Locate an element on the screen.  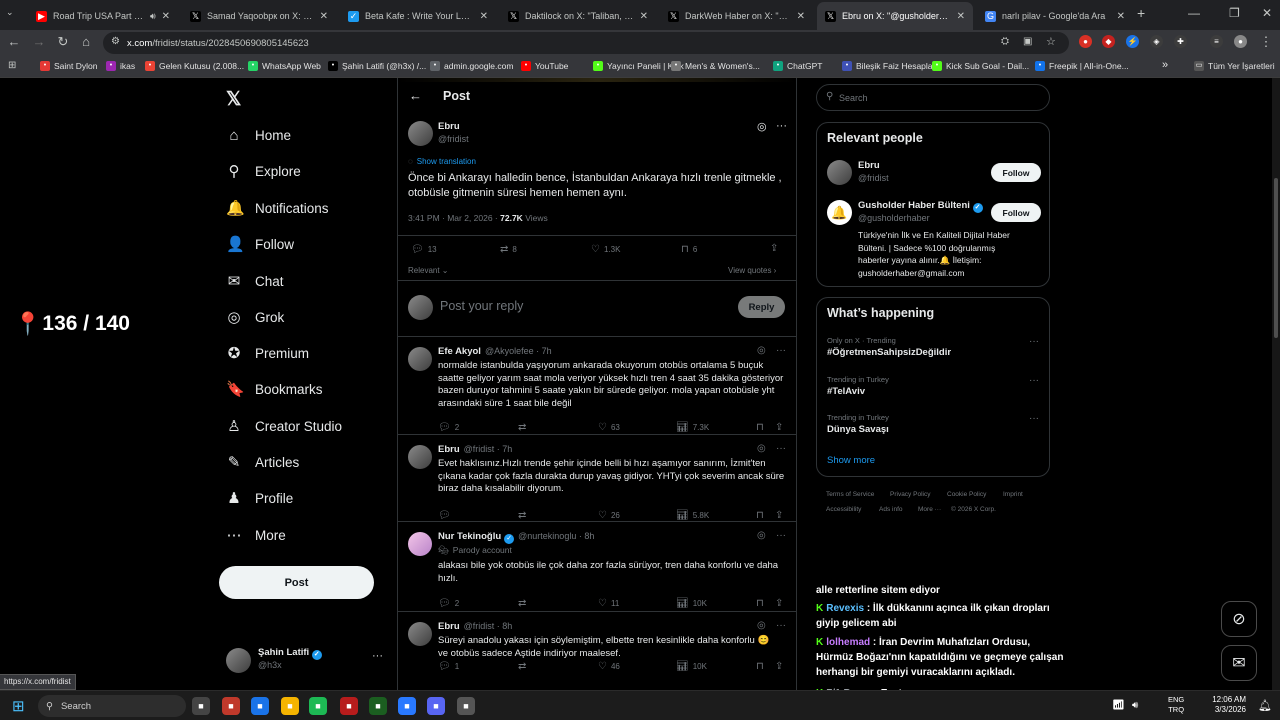
volume-icon: 🔊︎ is located at coordinates (1135, 705).